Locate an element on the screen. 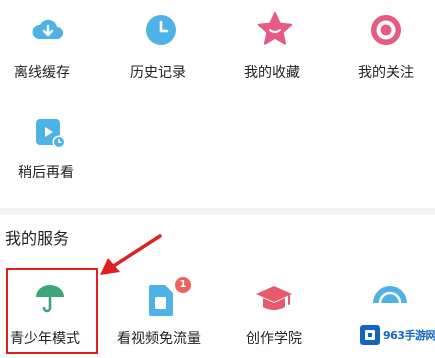  cloud-download-icon is located at coordinates (48, 30).